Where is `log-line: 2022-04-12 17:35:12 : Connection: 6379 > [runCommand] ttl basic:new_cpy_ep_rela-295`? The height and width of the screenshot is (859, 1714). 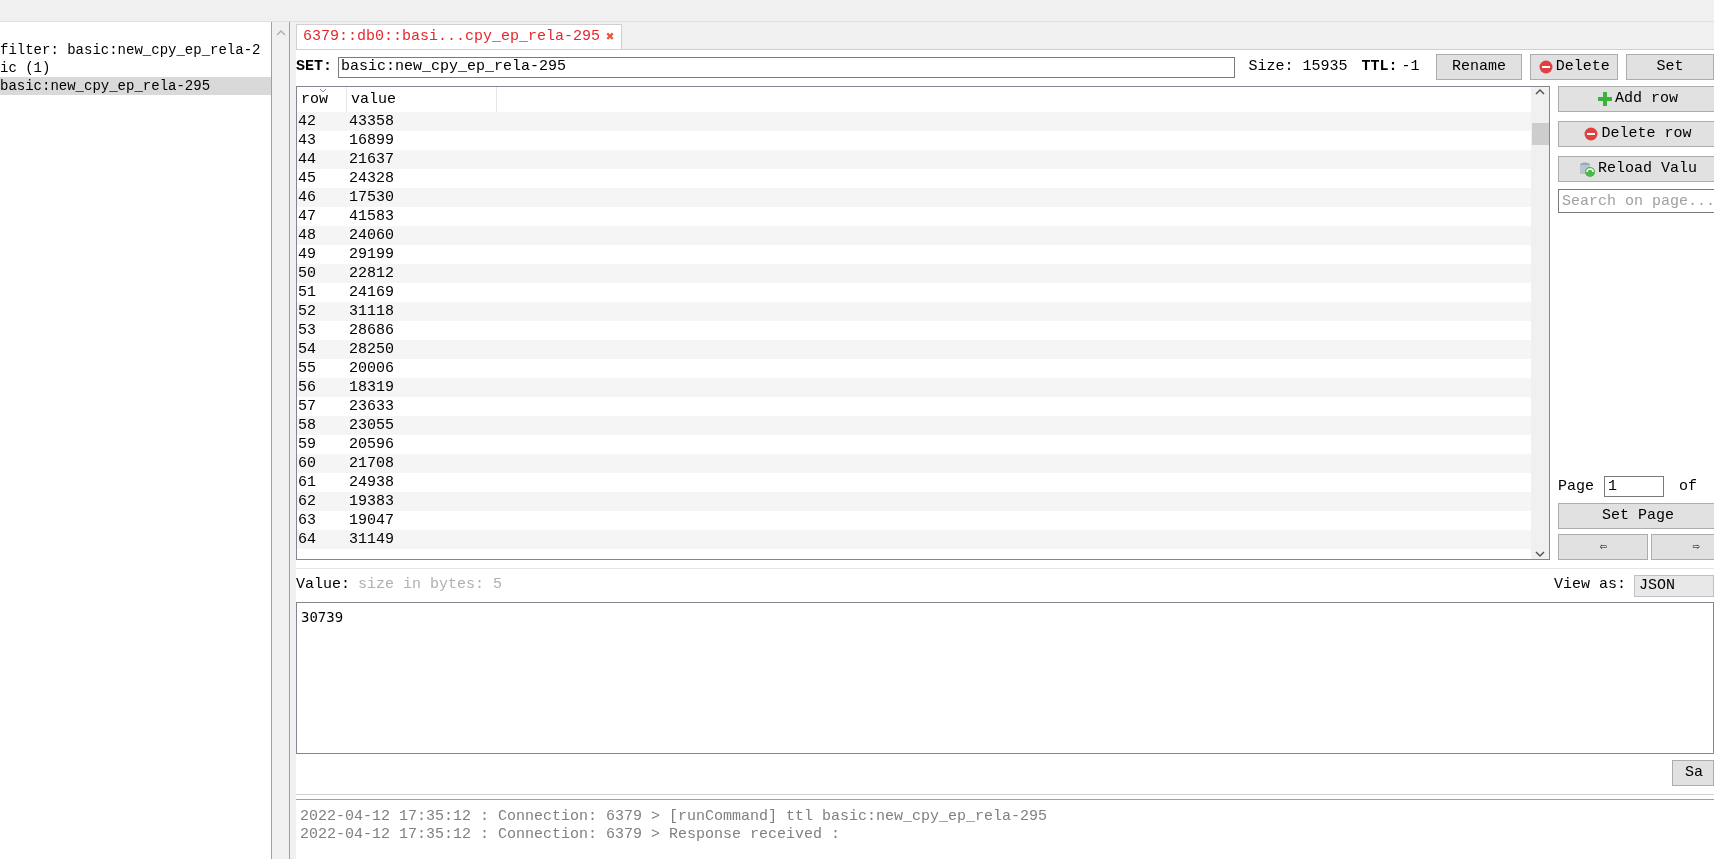
log-line: 2022-04-12 17:35:12 : Connection: 6379 > [runCommand] ttl basic:new_cpy_ep_rela-295 is located at coordinates (674, 817).